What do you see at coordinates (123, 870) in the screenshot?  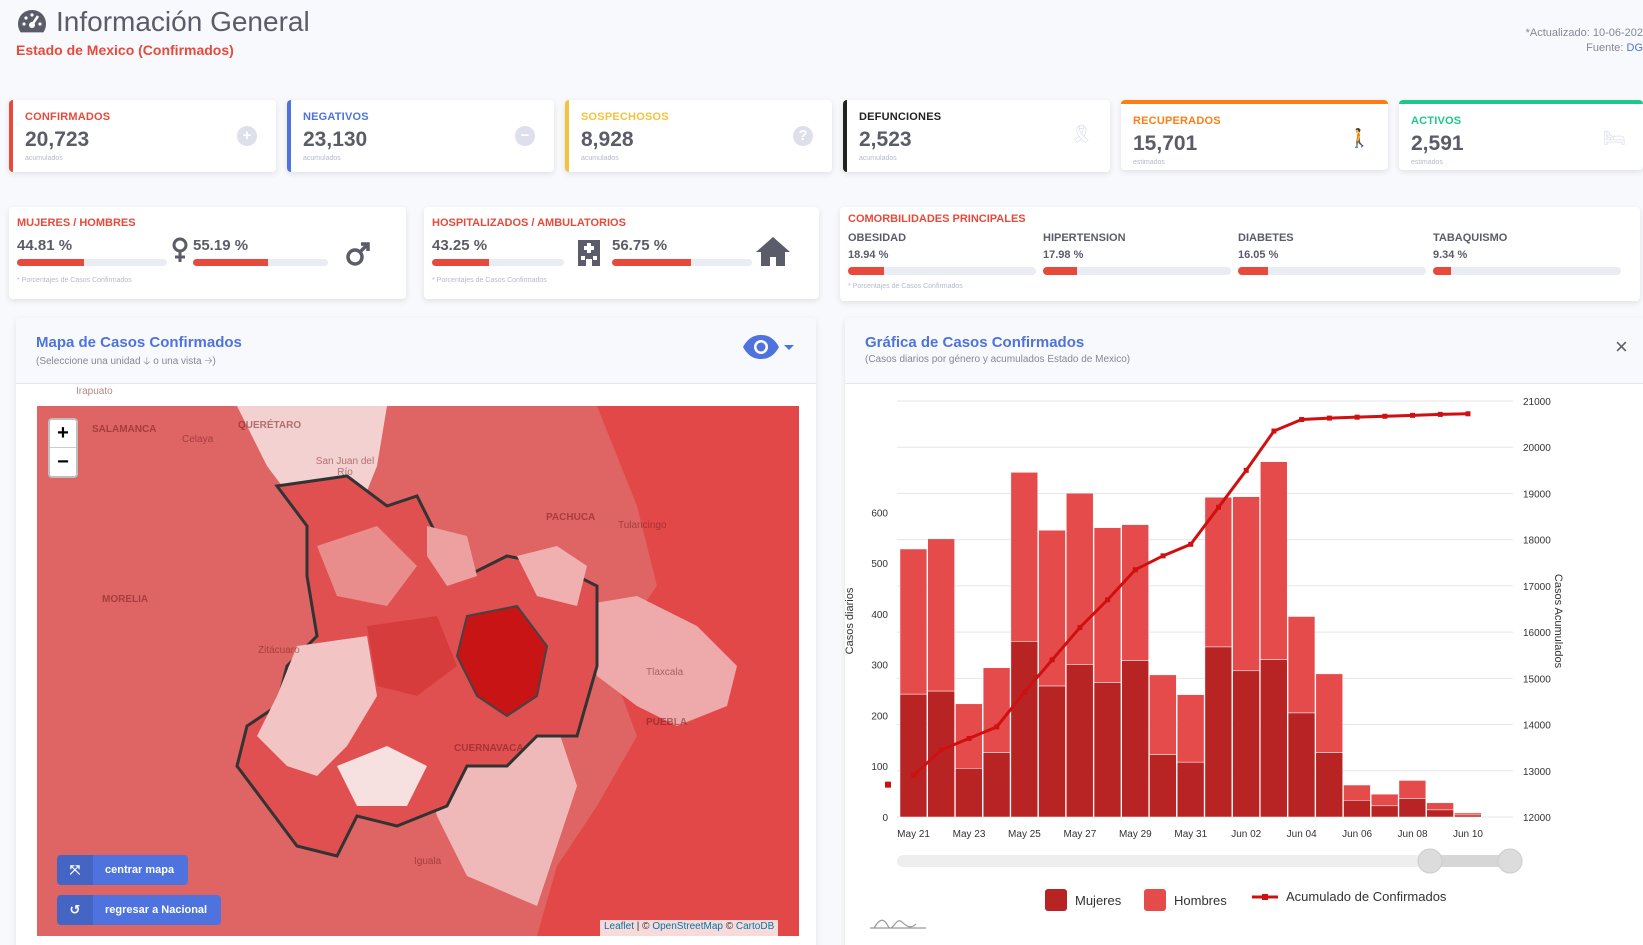 I see `center-map-button: ⤧ centrar mapa` at bounding box center [123, 870].